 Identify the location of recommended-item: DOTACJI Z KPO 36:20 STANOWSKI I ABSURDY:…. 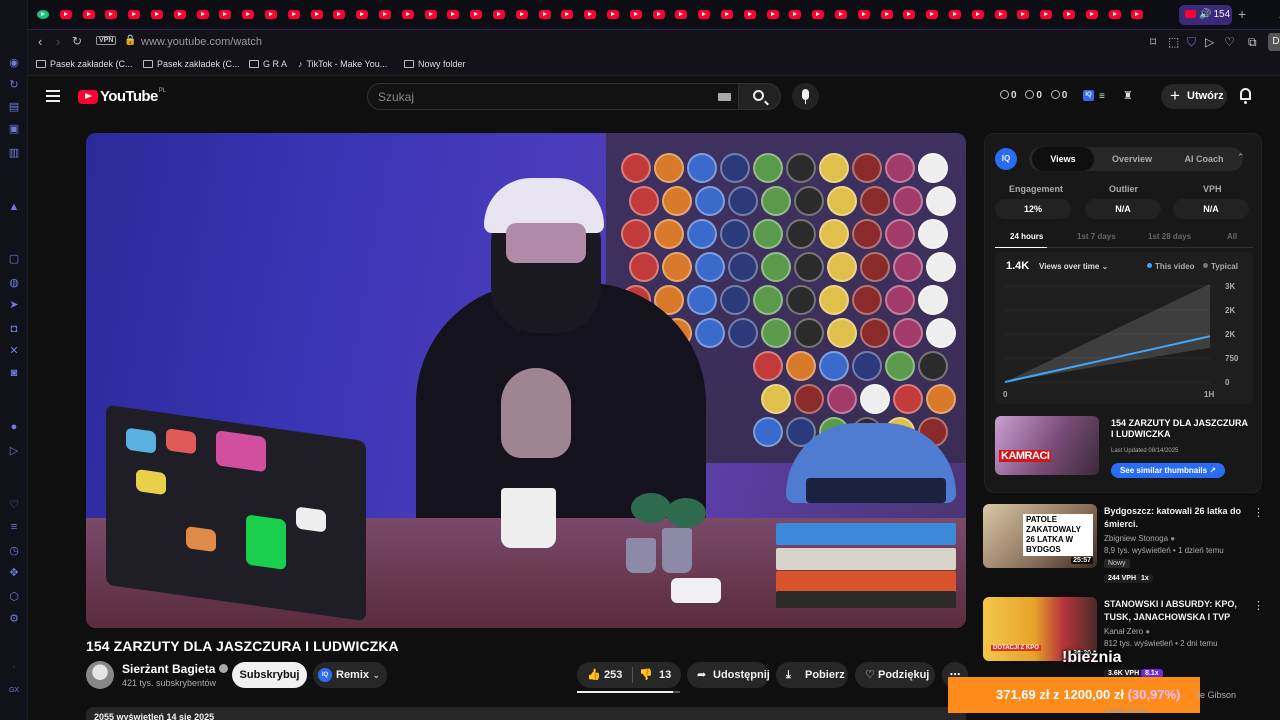
(1131, 639).